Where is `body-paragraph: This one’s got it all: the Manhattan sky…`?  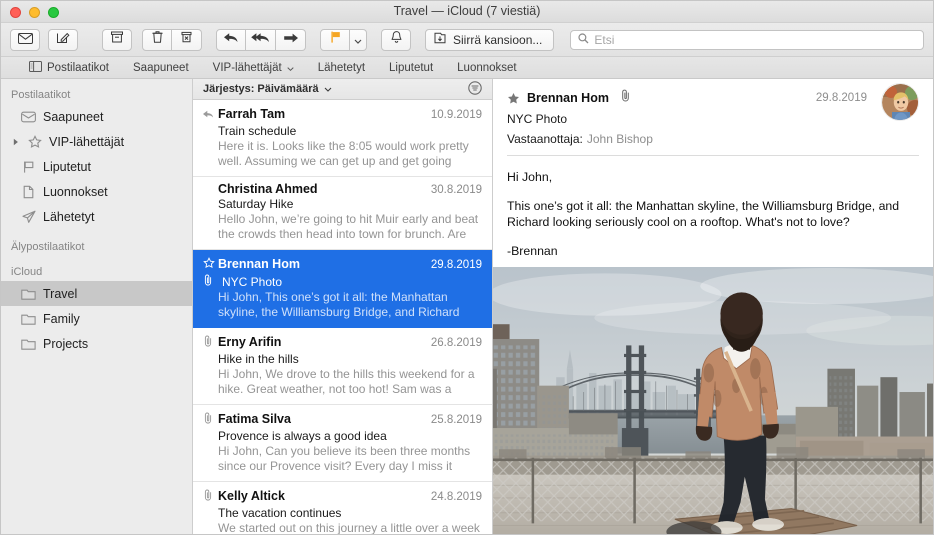 body-paragraph: This one’s got it all: the Manhattan sky… is located at coordinates (703, 214).